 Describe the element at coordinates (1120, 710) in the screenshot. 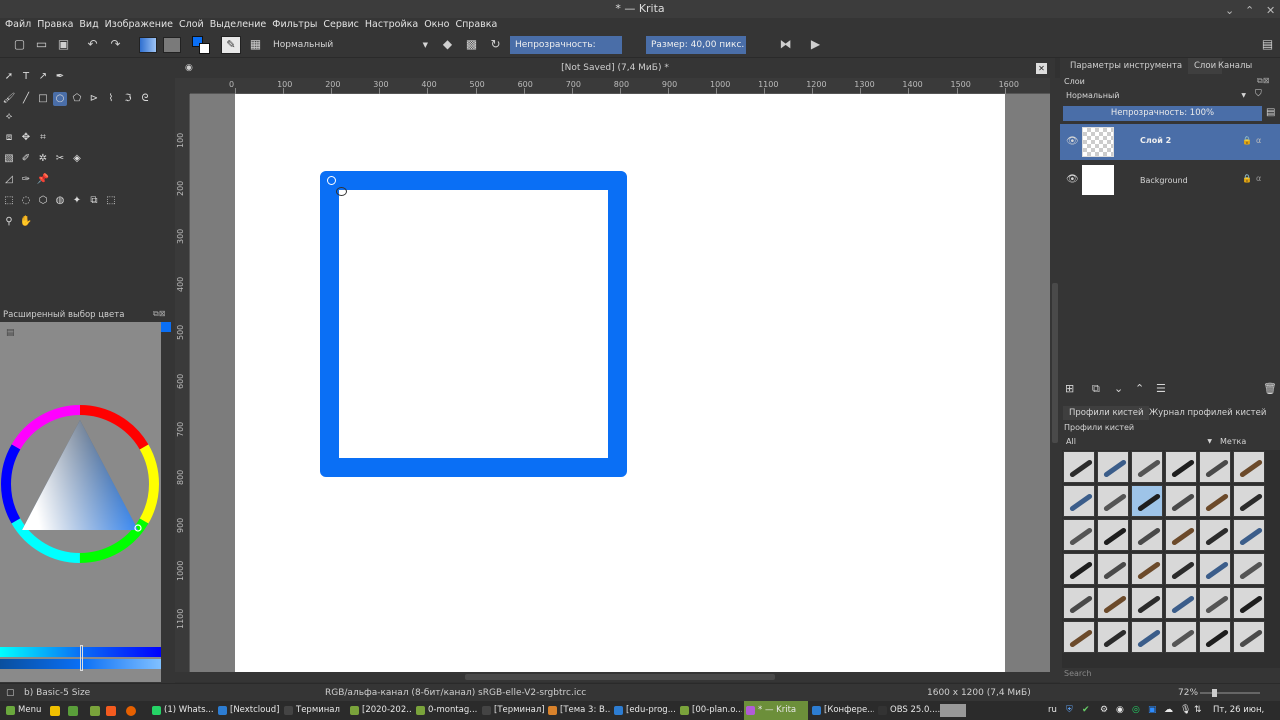

I see `obs-tray-icon: ◉` at that location.